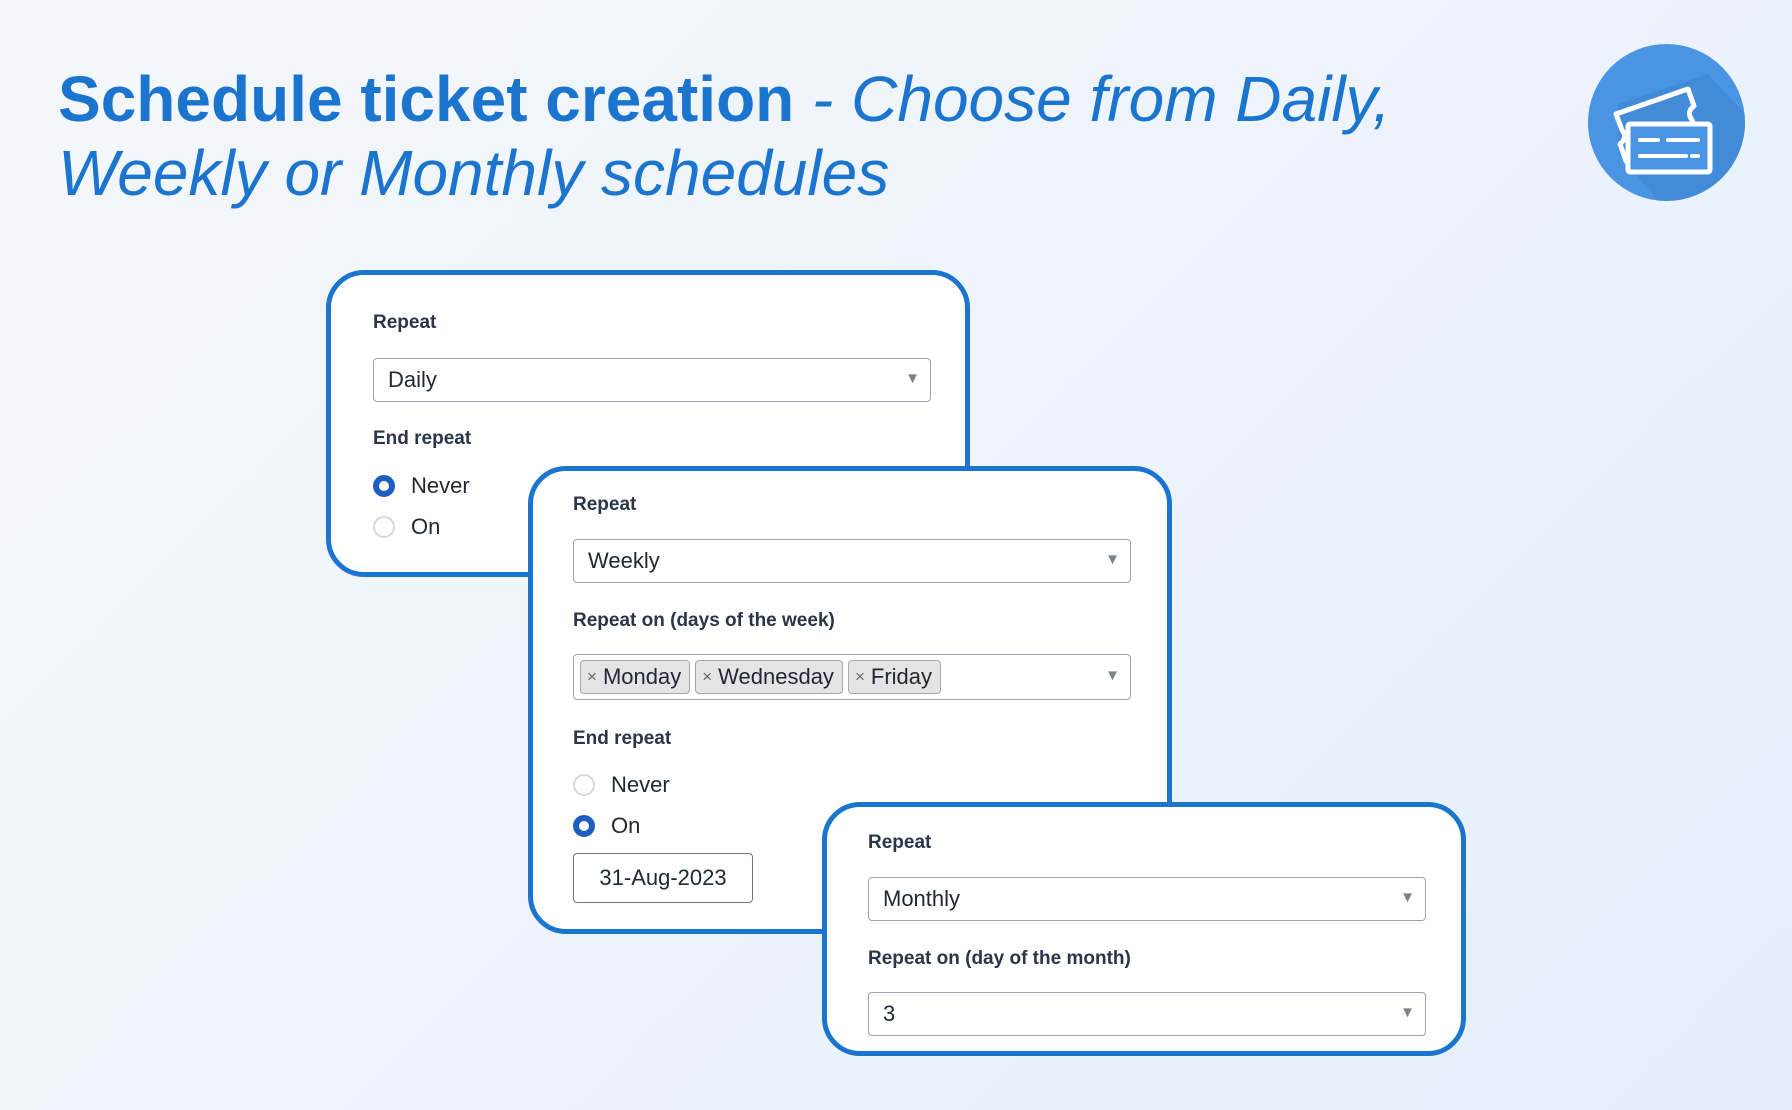 This screenshot has height=1110, width=1792. Describe the element at coordinates (776, 676) in the screenshot. I see `day-tag-label: Wednesday` at that location.